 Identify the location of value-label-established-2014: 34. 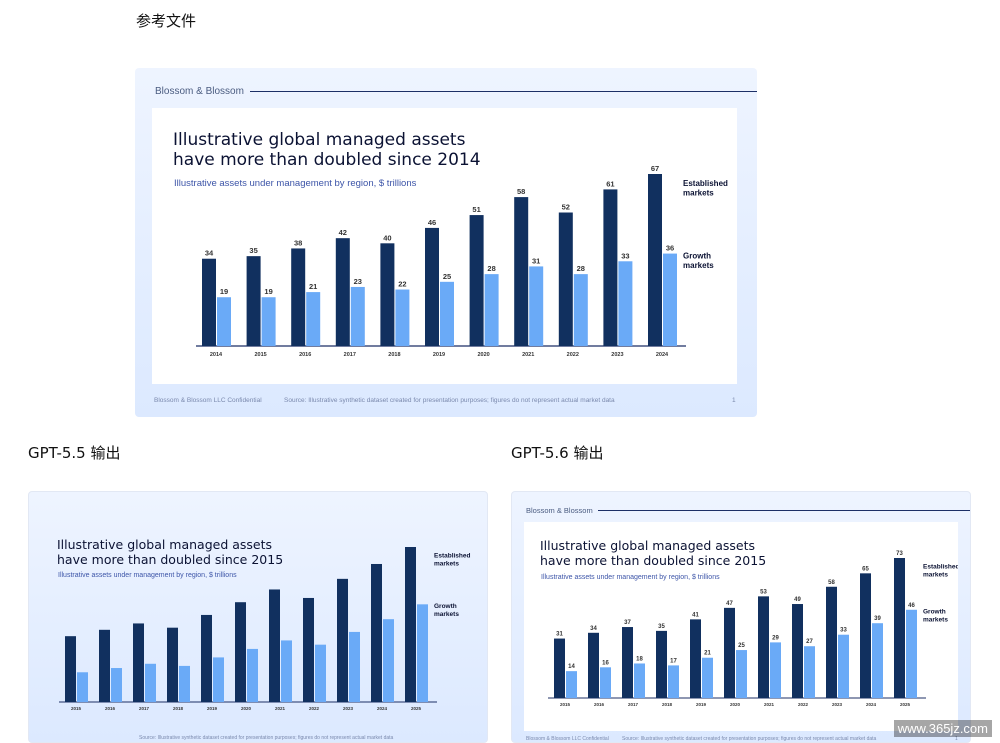
(209, 253).